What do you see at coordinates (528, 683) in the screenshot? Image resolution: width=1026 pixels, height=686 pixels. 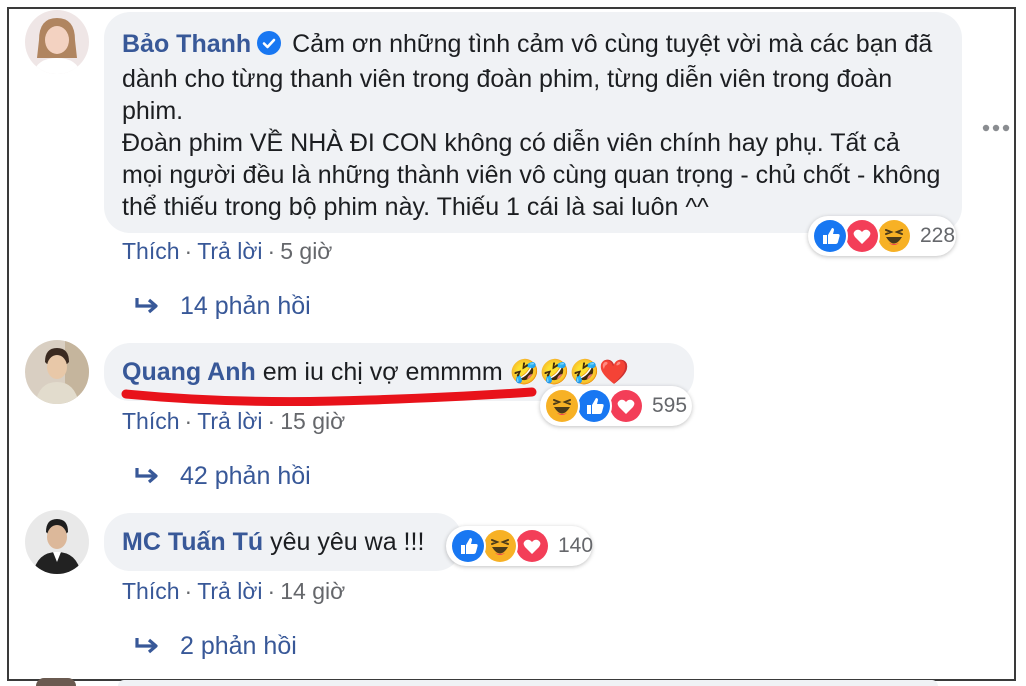 I see `next-comment-bubble-partial` at bounding box center [528, 683].